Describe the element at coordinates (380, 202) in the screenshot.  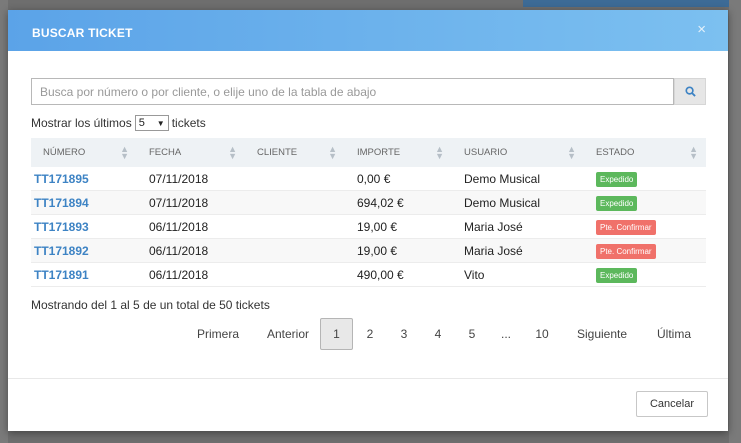
I see `ticket-amount: 694,02 €` at that location.